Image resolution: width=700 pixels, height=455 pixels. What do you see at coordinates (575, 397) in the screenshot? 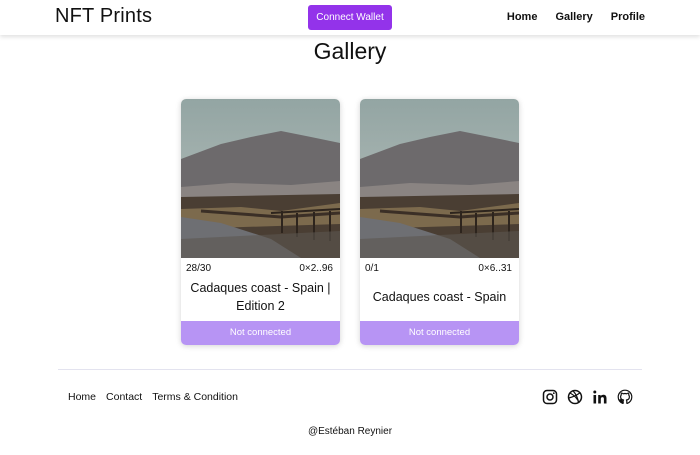
I see `dribbble-icon` at bounding box center [575, 397].